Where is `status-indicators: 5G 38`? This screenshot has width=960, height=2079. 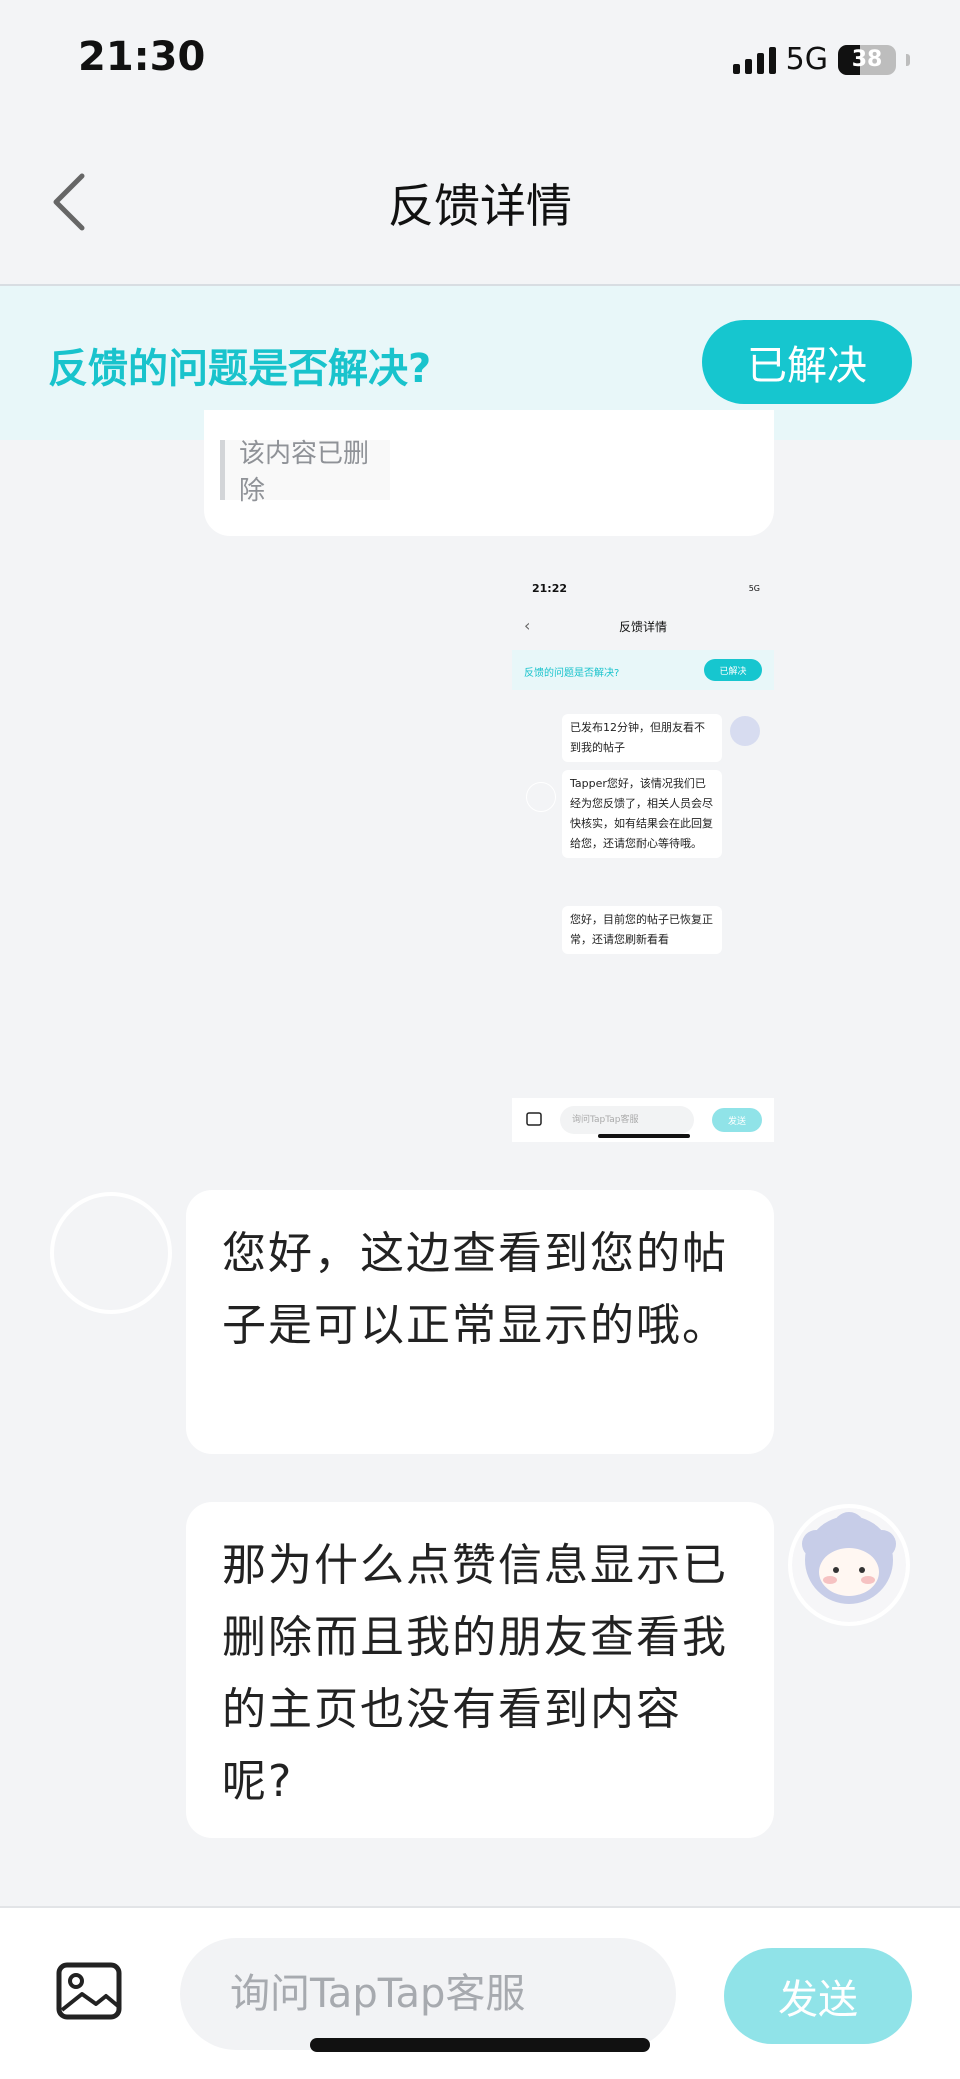
status-indicators: 5G 38 is located at coordinates (821, 59).